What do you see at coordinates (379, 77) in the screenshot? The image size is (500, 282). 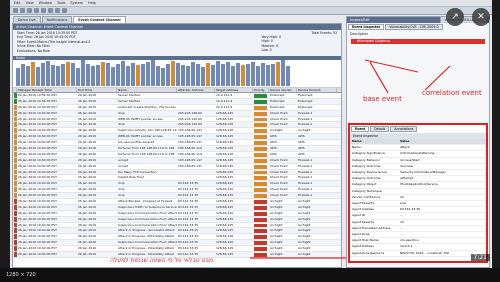 I see `base-event-arrow` at bounding box center [379, 77].